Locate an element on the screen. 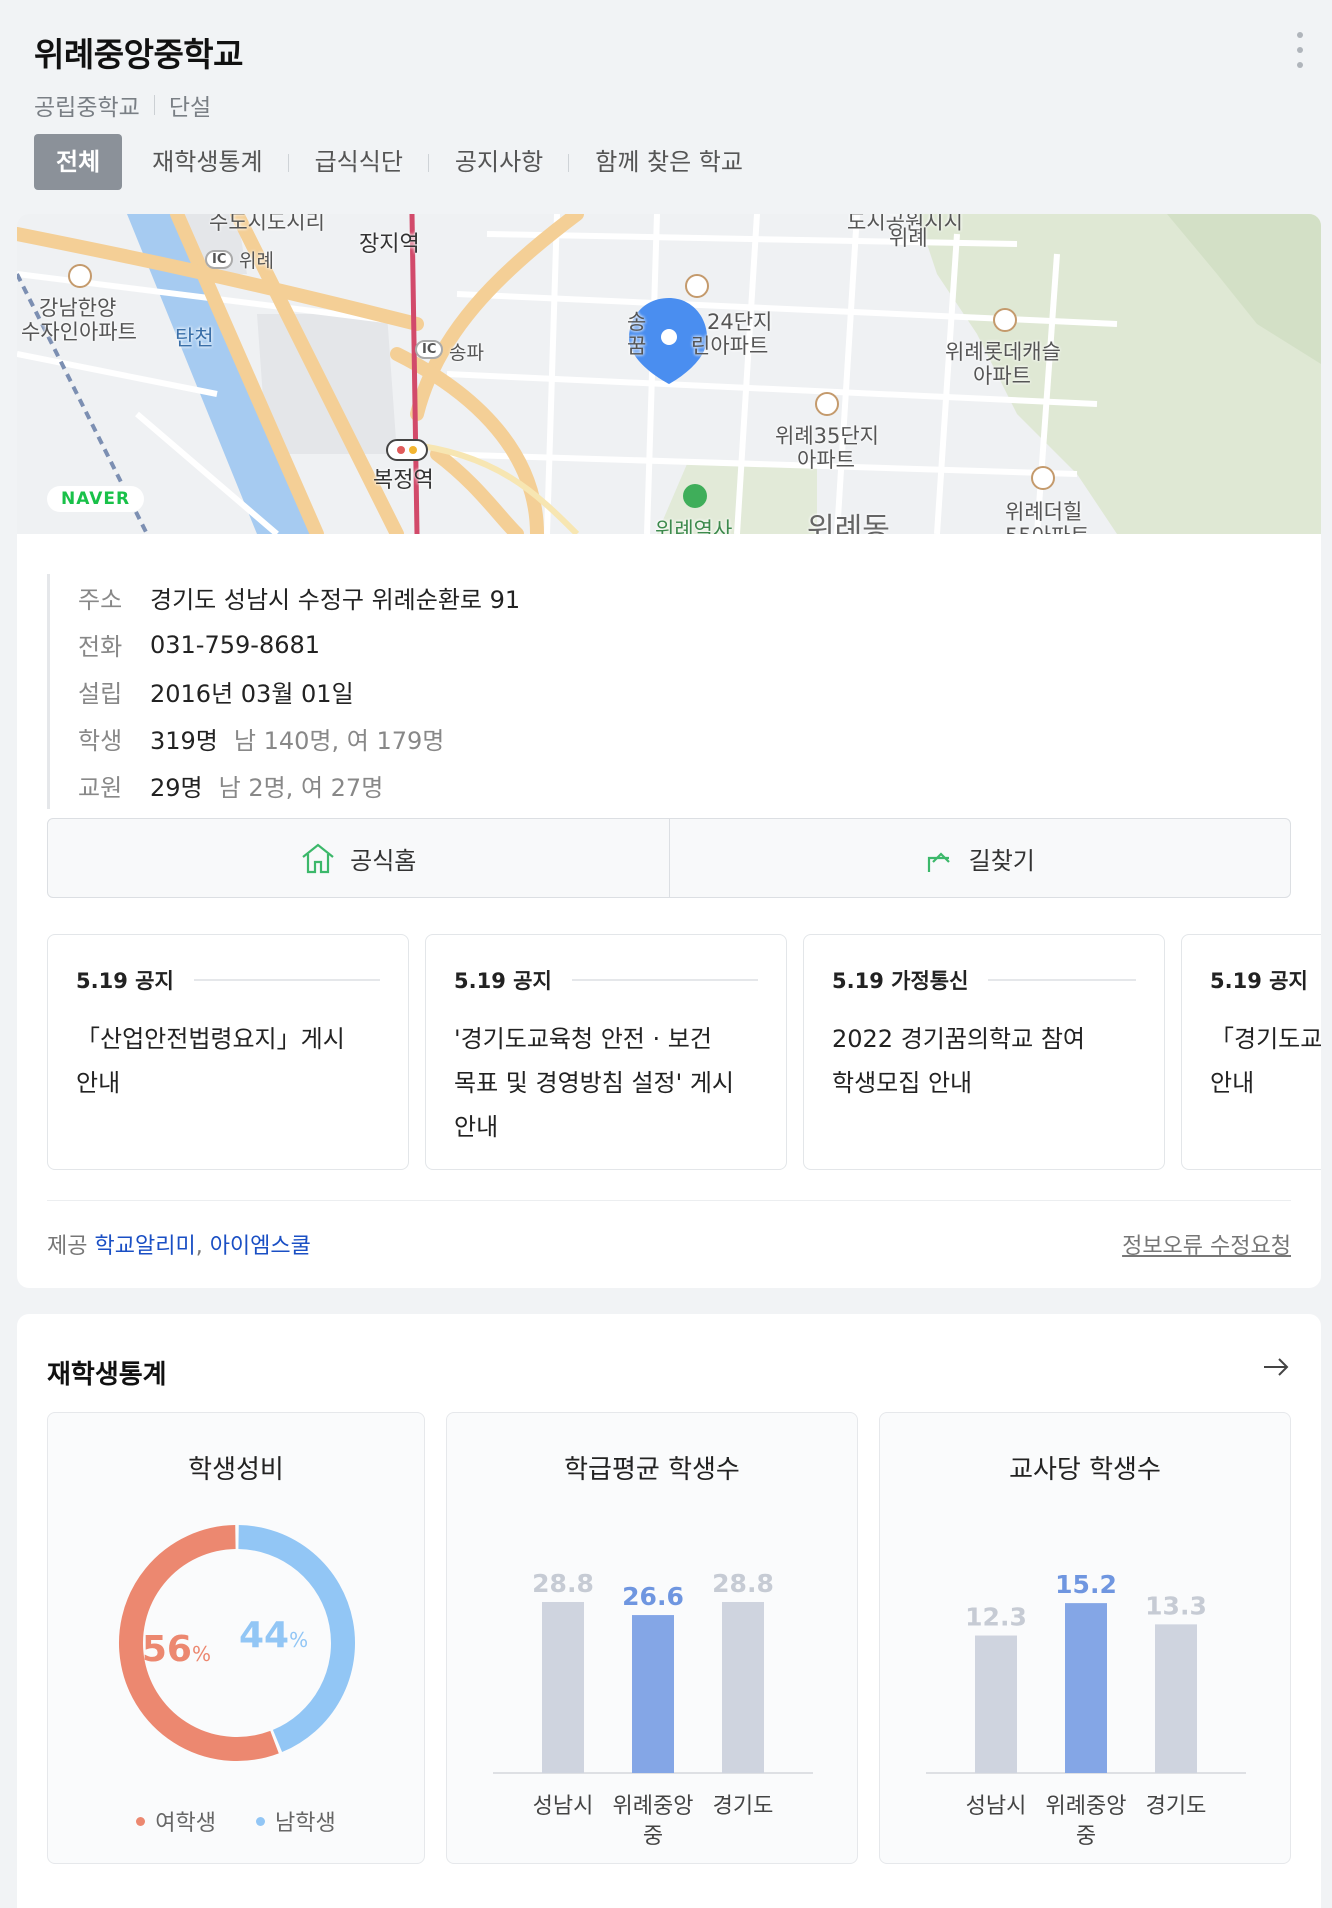 The image size is (1332, 1908). info-row-phone: 전화 031-759-8681 is located at coordinates (299, 644).